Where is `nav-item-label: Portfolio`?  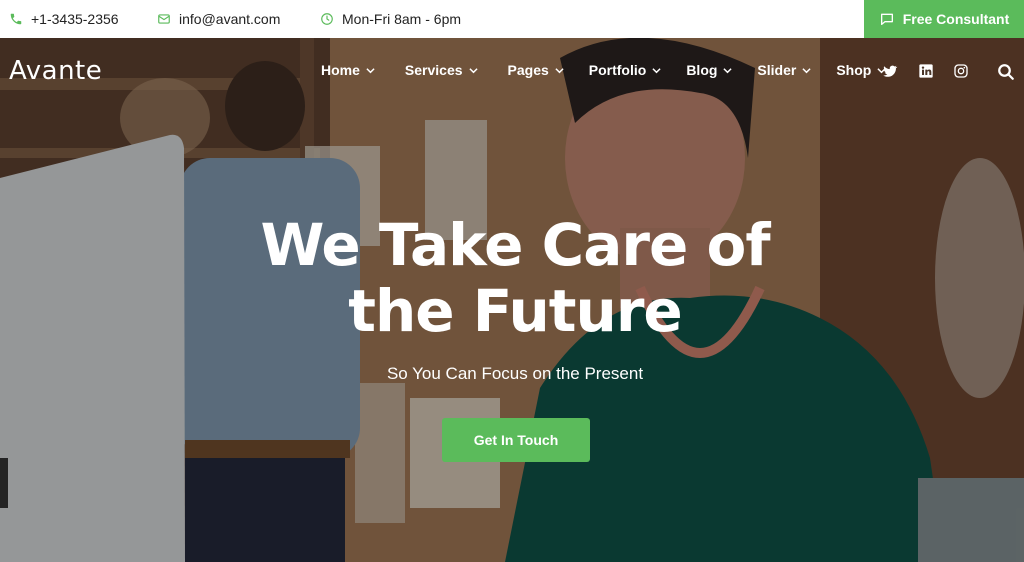 nav-item-label: Portfolio is located at coordinates (617, 70).